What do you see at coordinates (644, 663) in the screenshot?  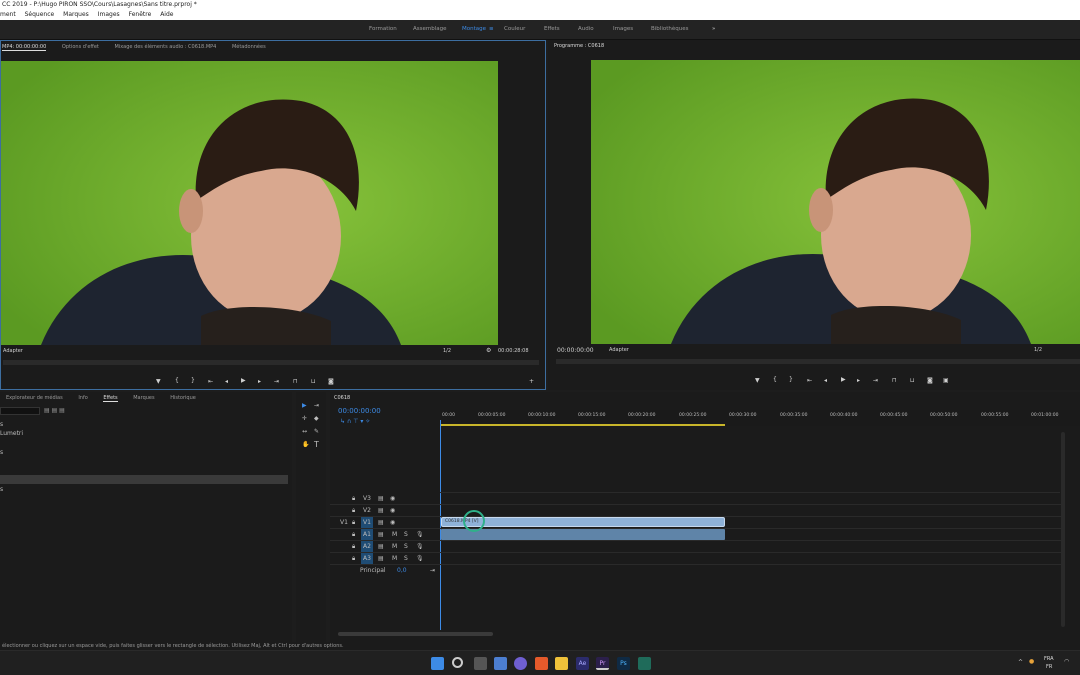 I see `app-icon` at bounding box center [644, 663].